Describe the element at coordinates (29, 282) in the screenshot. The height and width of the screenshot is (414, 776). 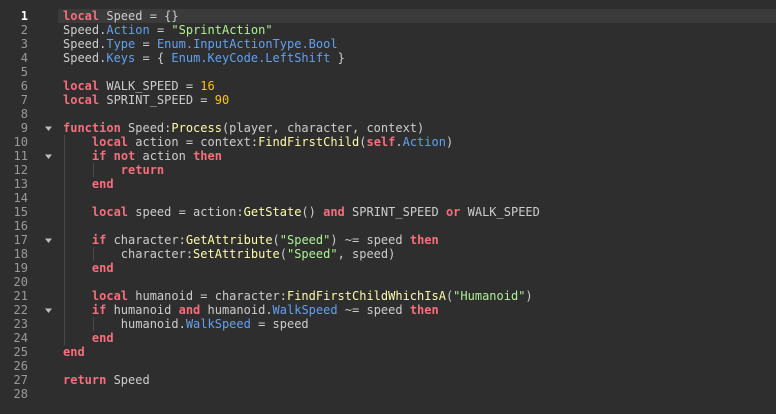
I see `gutter-line: 20` at that location.